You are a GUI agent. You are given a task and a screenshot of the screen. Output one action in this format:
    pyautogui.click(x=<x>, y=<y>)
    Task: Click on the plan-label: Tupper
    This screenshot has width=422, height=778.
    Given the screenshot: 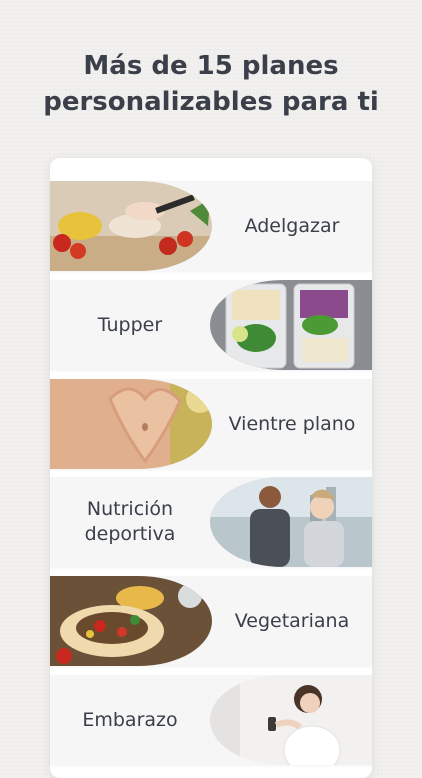 What is the action you would take?
    pyautogui.click(x=130, y=324)
    